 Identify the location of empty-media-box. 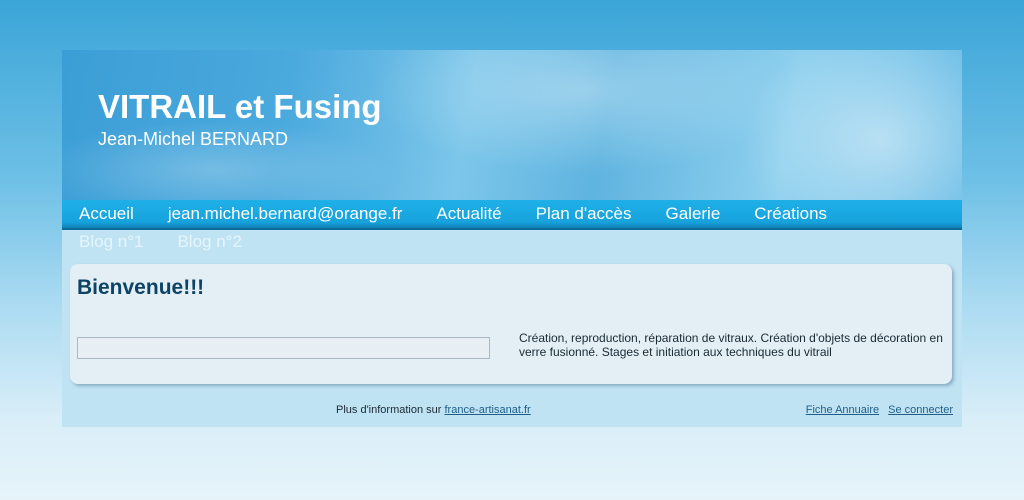
(283, 348).